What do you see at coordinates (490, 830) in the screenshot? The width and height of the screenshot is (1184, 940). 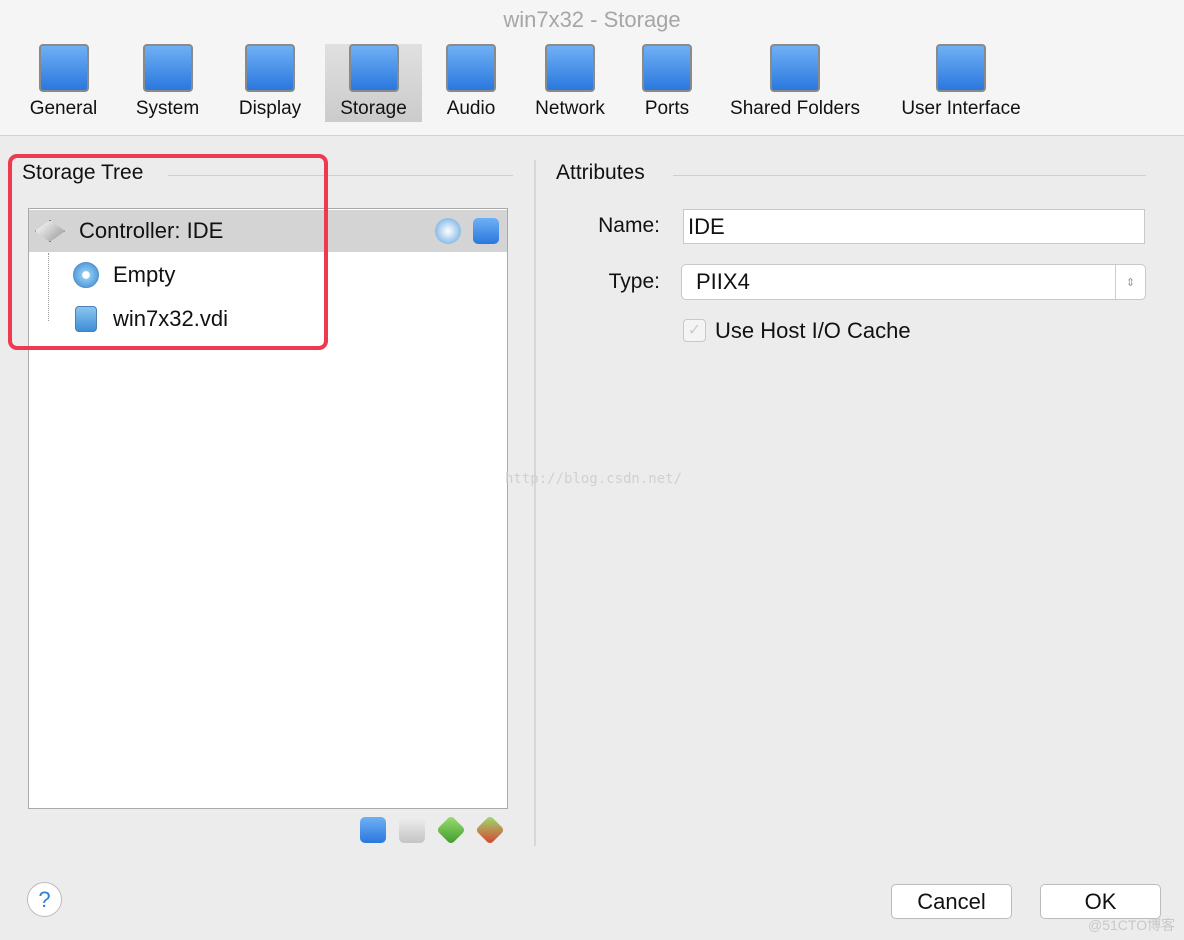 I see `remove-attachment-icon` at bounding box center [490, 830].